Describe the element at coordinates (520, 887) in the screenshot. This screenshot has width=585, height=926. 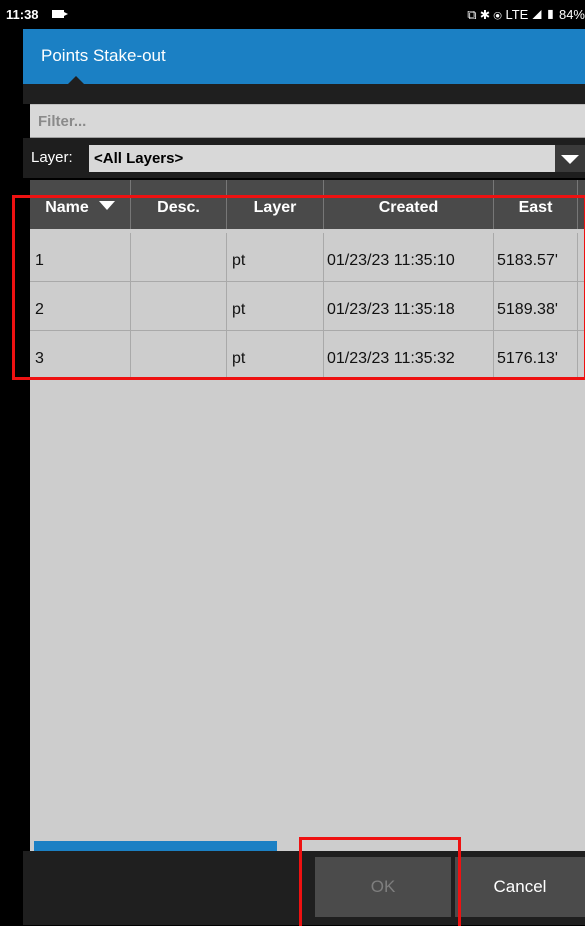
I see `cancel-button: Cancel` at that location.